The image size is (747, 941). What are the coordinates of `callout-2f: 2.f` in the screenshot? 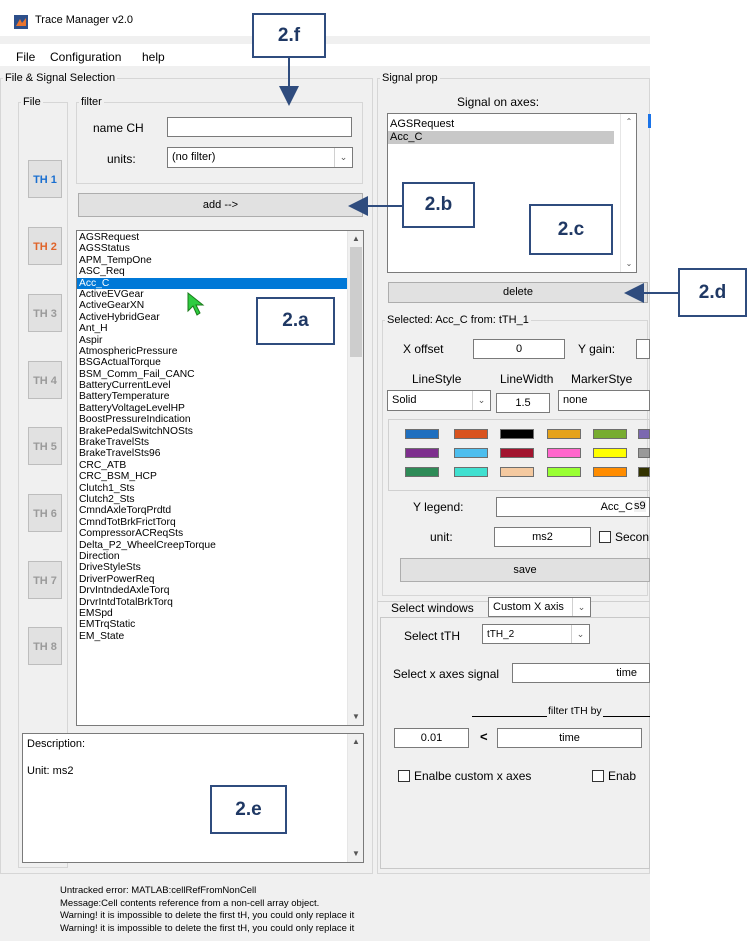 It's located at (289, 35).